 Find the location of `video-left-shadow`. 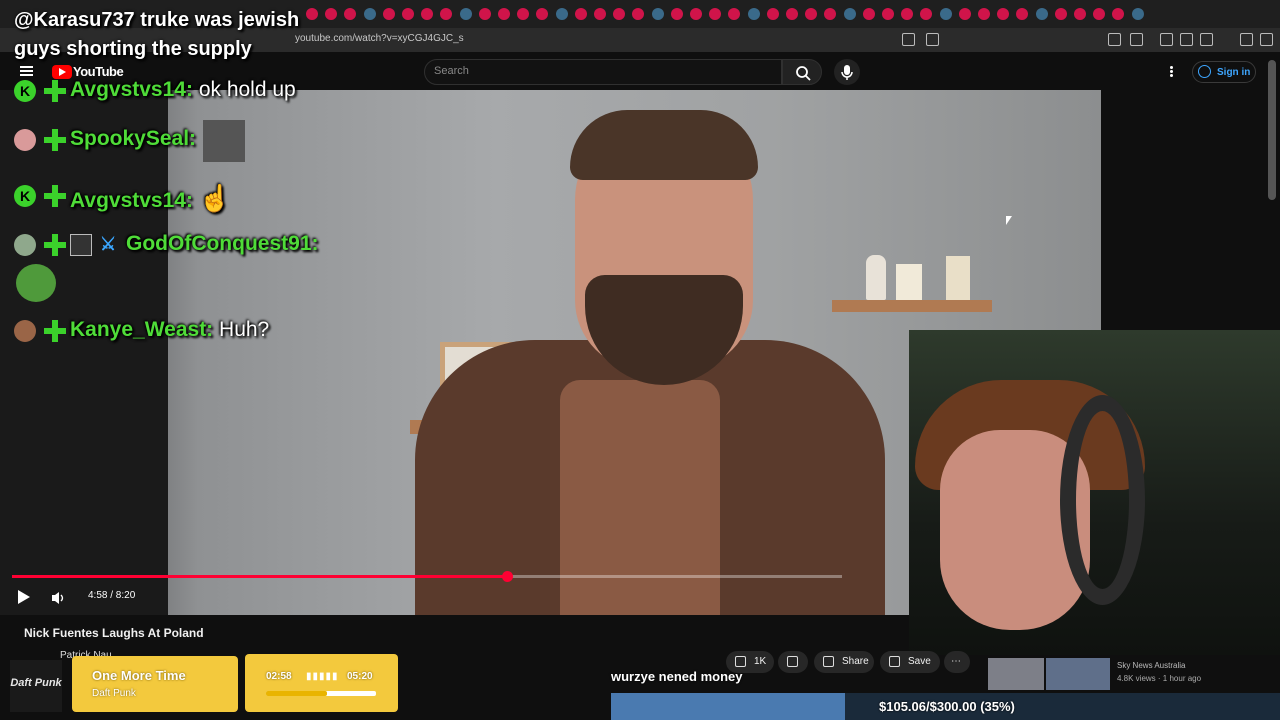

video-left-shadow is located at coordinates (84, 352).